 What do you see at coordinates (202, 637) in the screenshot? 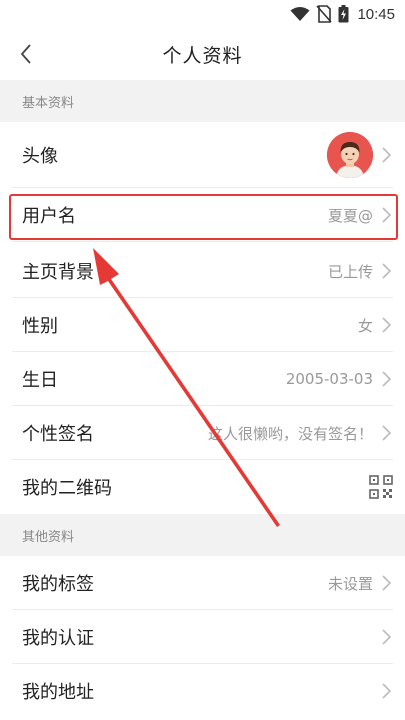
I see `row-verify: 我的认证` at bounding box center [202, 637].